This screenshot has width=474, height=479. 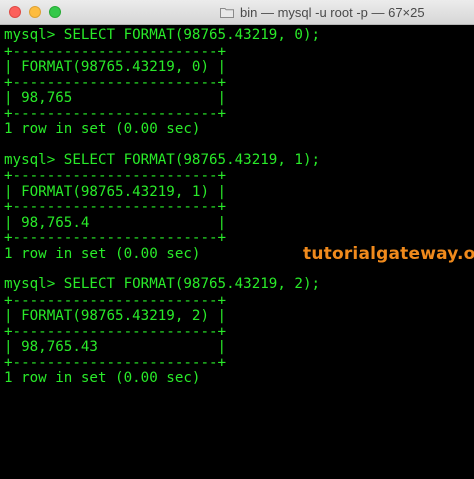 I want to click on table-header: | FORMAT(98765.43219, 0) |, so click(x=115, y=67).